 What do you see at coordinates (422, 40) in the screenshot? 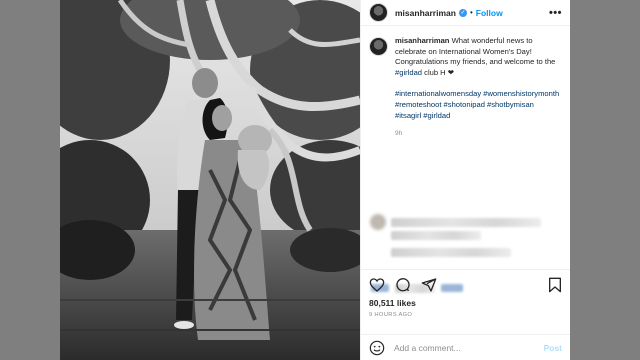
I see `caption-username: misanharriman` at bounding box center [422, 40].